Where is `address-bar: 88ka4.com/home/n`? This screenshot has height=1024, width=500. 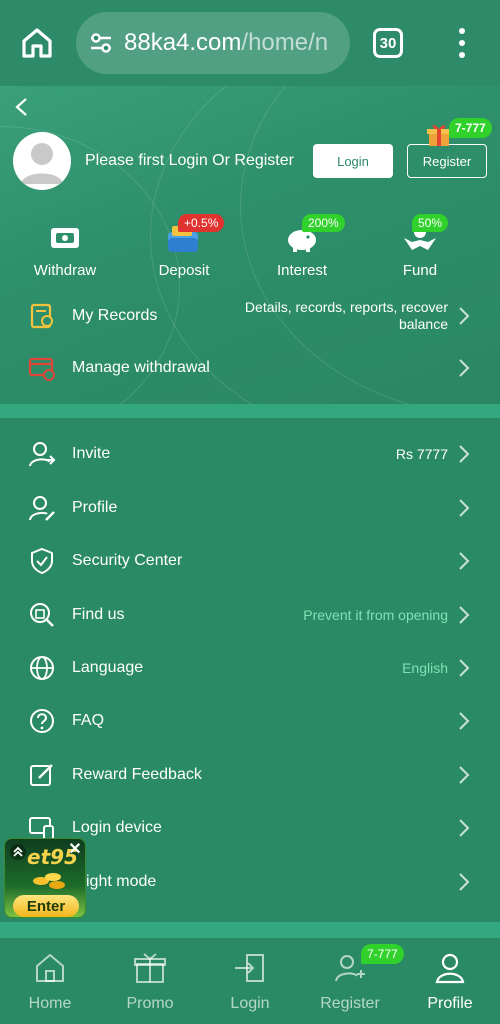 address-bar: 88ka4.com/home/n is located at coordinates (213, 43).